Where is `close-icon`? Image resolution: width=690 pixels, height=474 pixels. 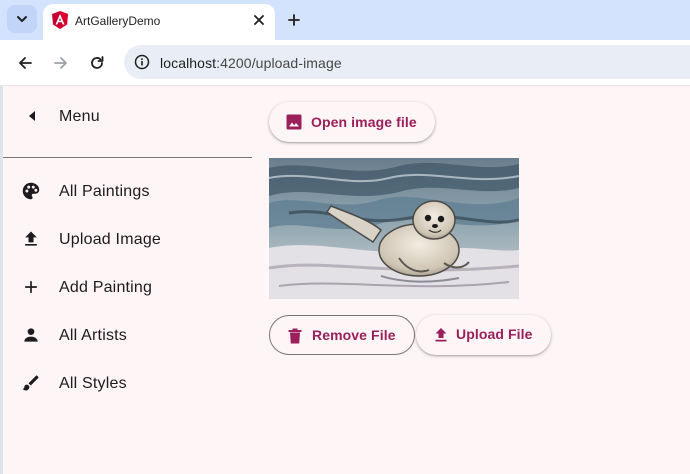
close-icon is located at coordinates (259, 20).